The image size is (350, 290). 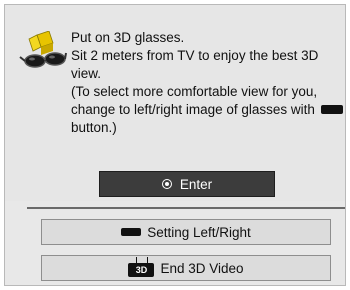 I want to click on instruction-line-1: Put on 3D glasses., so click(x=128, y=37).